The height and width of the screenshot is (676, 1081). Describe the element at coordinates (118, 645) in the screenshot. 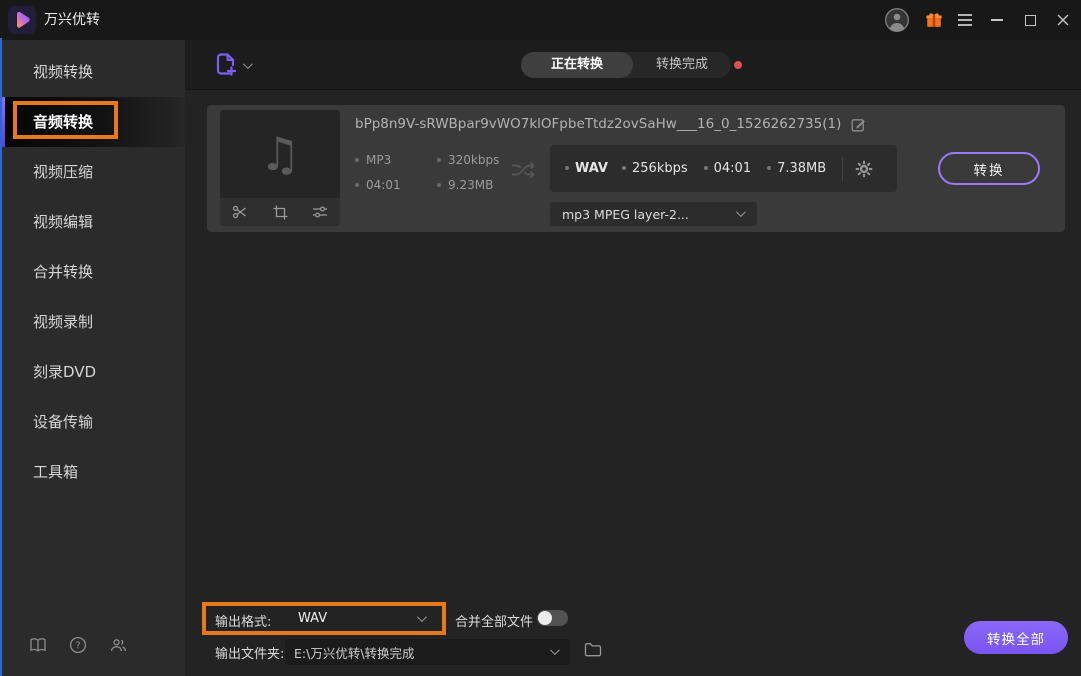

I see `feedback-icon` at that location.